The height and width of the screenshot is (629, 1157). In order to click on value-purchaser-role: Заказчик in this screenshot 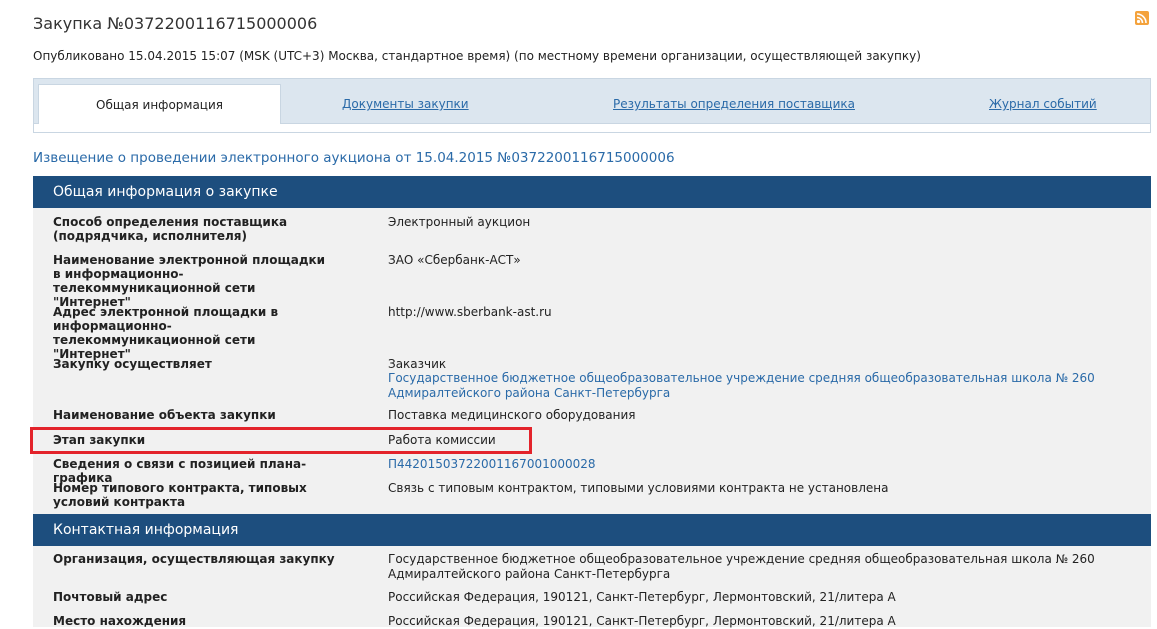, I will do `click(417, 364)`.